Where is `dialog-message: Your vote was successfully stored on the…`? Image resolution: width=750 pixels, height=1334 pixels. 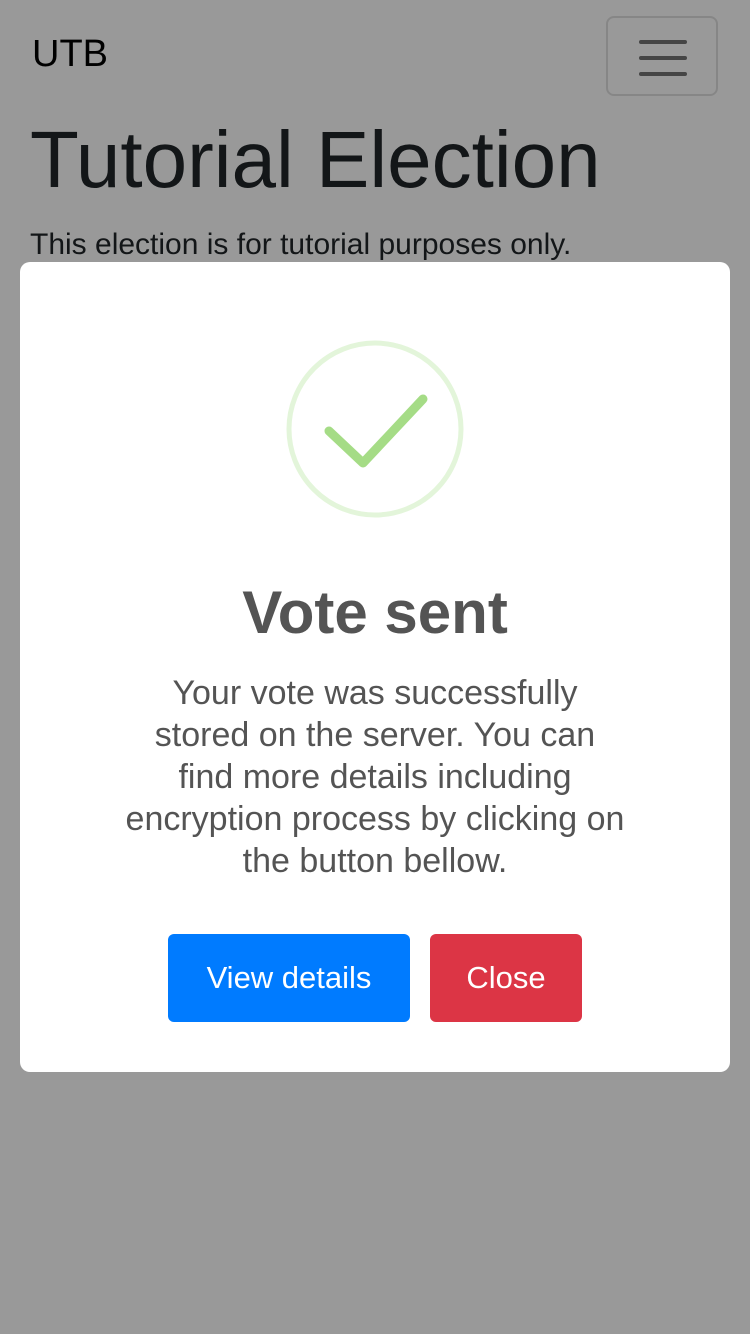 dialog-message: Your vote was successfully stored on the… is located at coordinates (375, 777).